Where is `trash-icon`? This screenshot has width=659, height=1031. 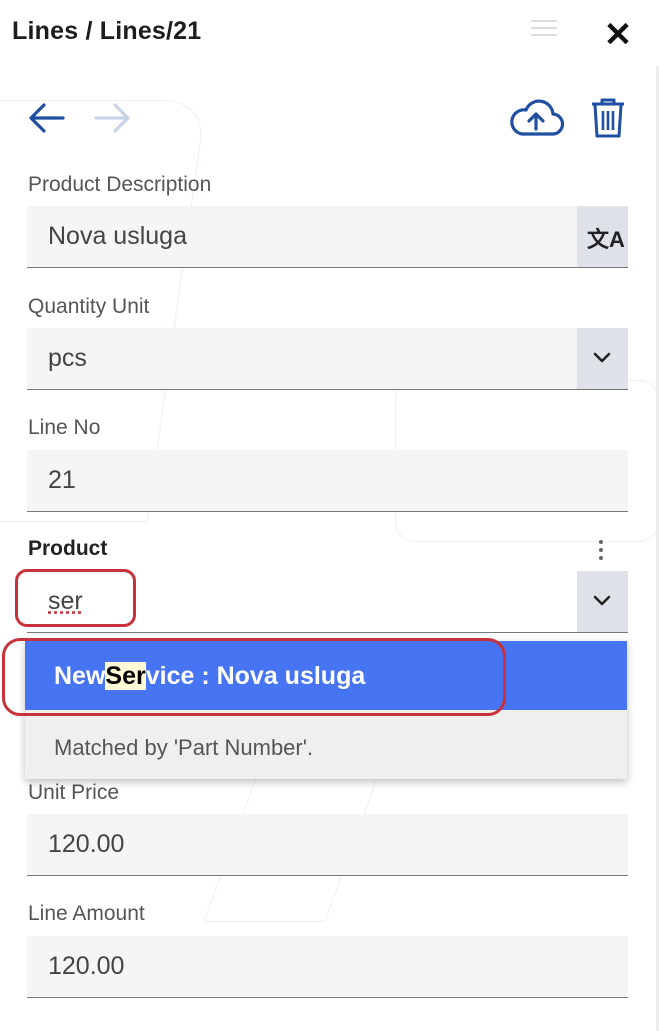
trash-icon is located at coordinates (608, 118).